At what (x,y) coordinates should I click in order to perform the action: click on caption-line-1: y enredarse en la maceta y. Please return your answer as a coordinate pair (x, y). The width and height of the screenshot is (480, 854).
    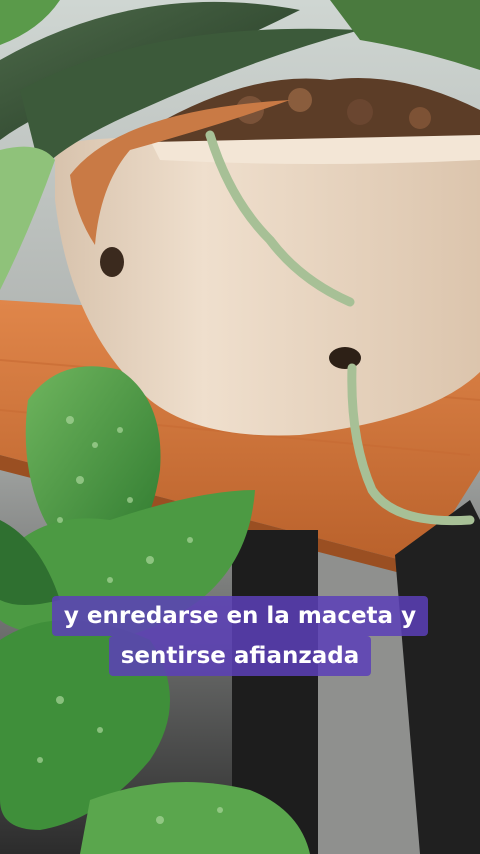
    Looking at the image, I should click on (240, 616).